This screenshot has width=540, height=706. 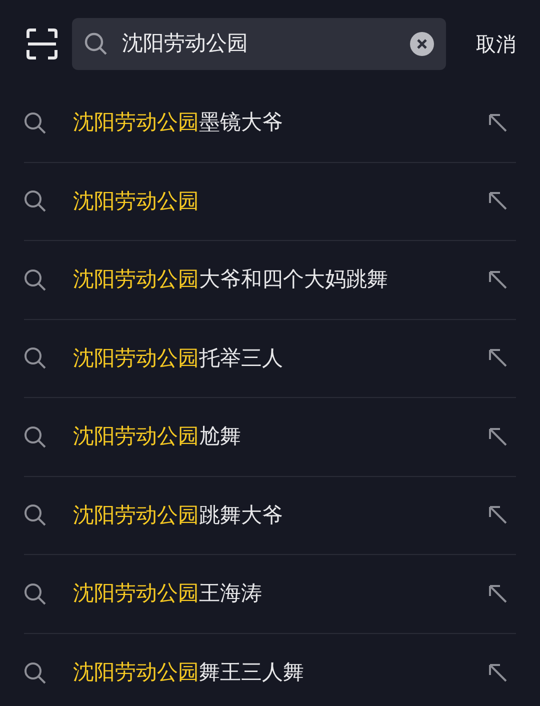 What do you see at coordinates (422, 44) in the screenshot?
I see `clear-icon` at bounding box center [422, 44].